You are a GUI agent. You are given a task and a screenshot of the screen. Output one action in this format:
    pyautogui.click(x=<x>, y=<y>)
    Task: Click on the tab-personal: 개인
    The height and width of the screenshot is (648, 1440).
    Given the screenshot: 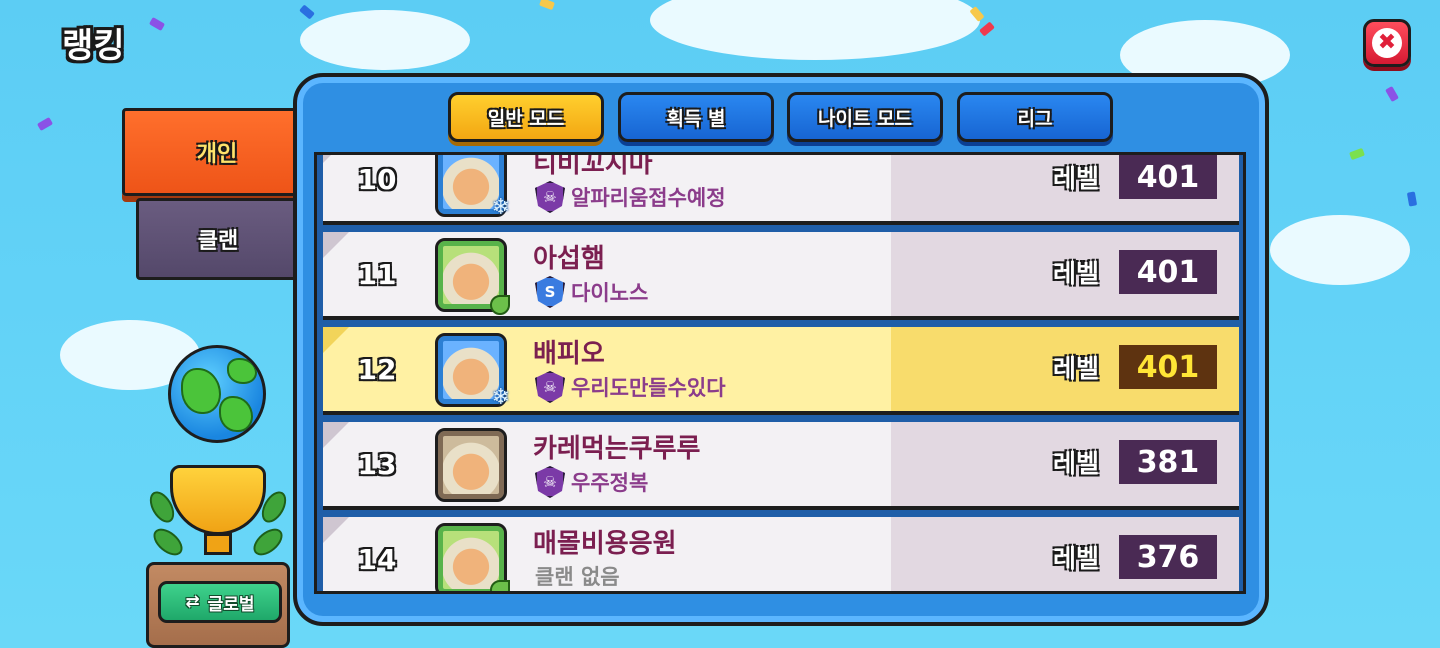 What is the action you would take?
    pyautogui.click(x=217, y=152)
    